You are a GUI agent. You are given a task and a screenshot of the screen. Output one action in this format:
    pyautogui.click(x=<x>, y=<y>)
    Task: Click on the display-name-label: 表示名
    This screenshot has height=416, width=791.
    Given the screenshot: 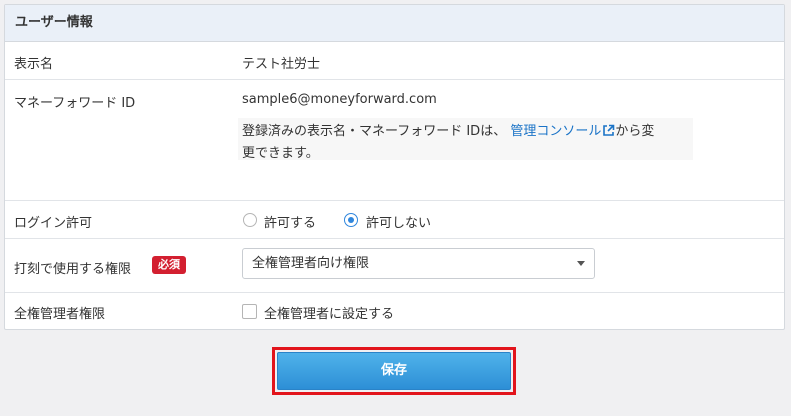 What is the action you would take?
    pyautogui.click(x=34, y=64)
    